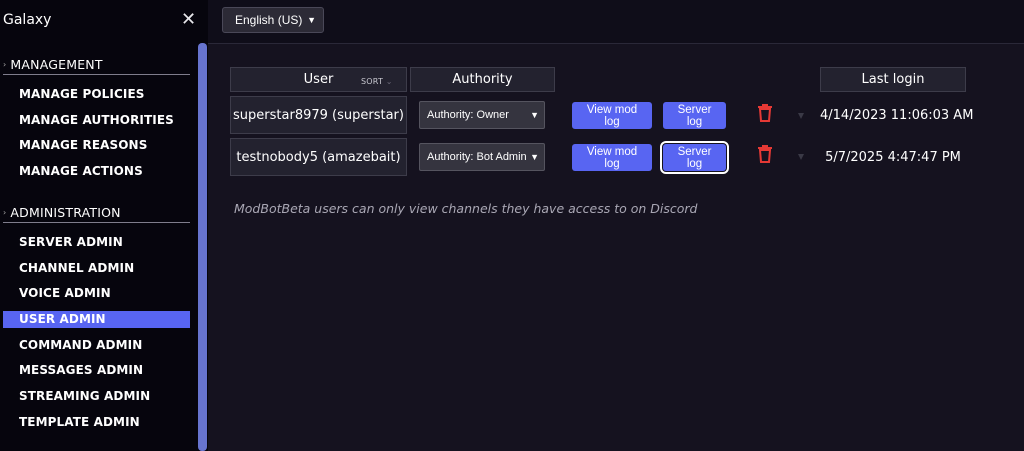  I want to click on authority-select: Authority: Bot Admin ▼, so click(482, 157).